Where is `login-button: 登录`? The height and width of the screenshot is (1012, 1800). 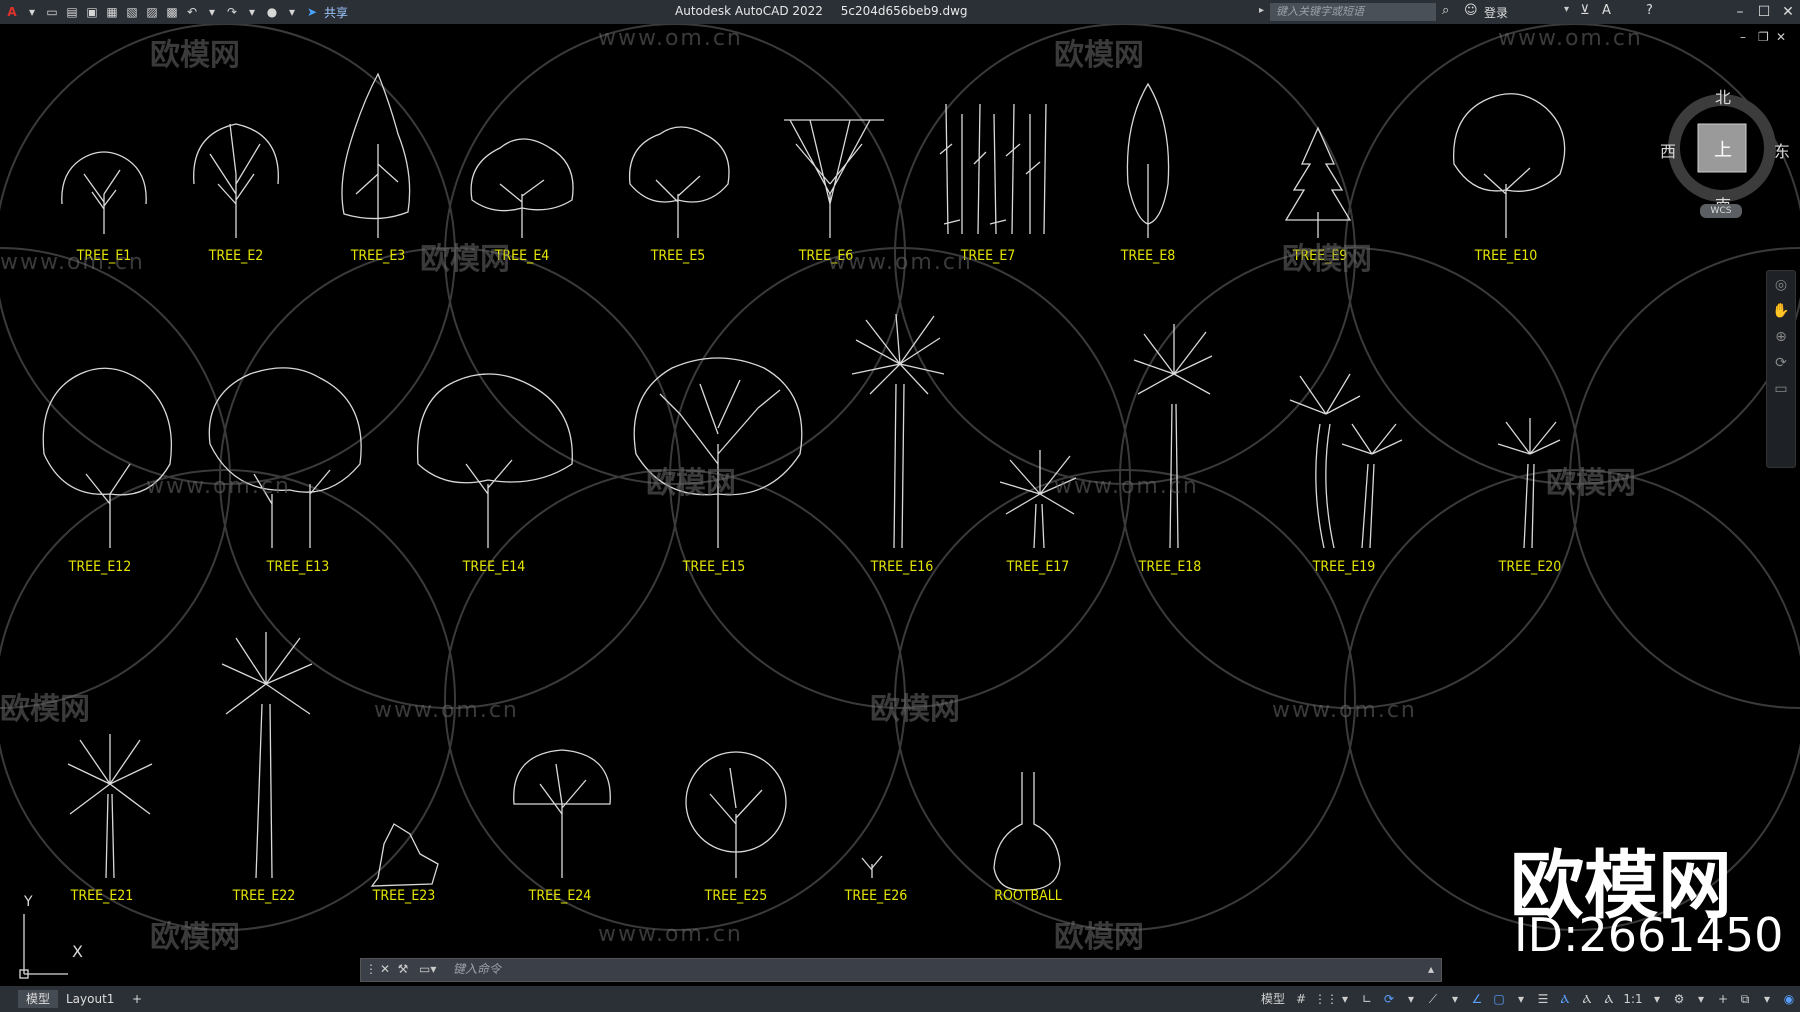 login-button: 登录 is located at coordinates (1496, 12).